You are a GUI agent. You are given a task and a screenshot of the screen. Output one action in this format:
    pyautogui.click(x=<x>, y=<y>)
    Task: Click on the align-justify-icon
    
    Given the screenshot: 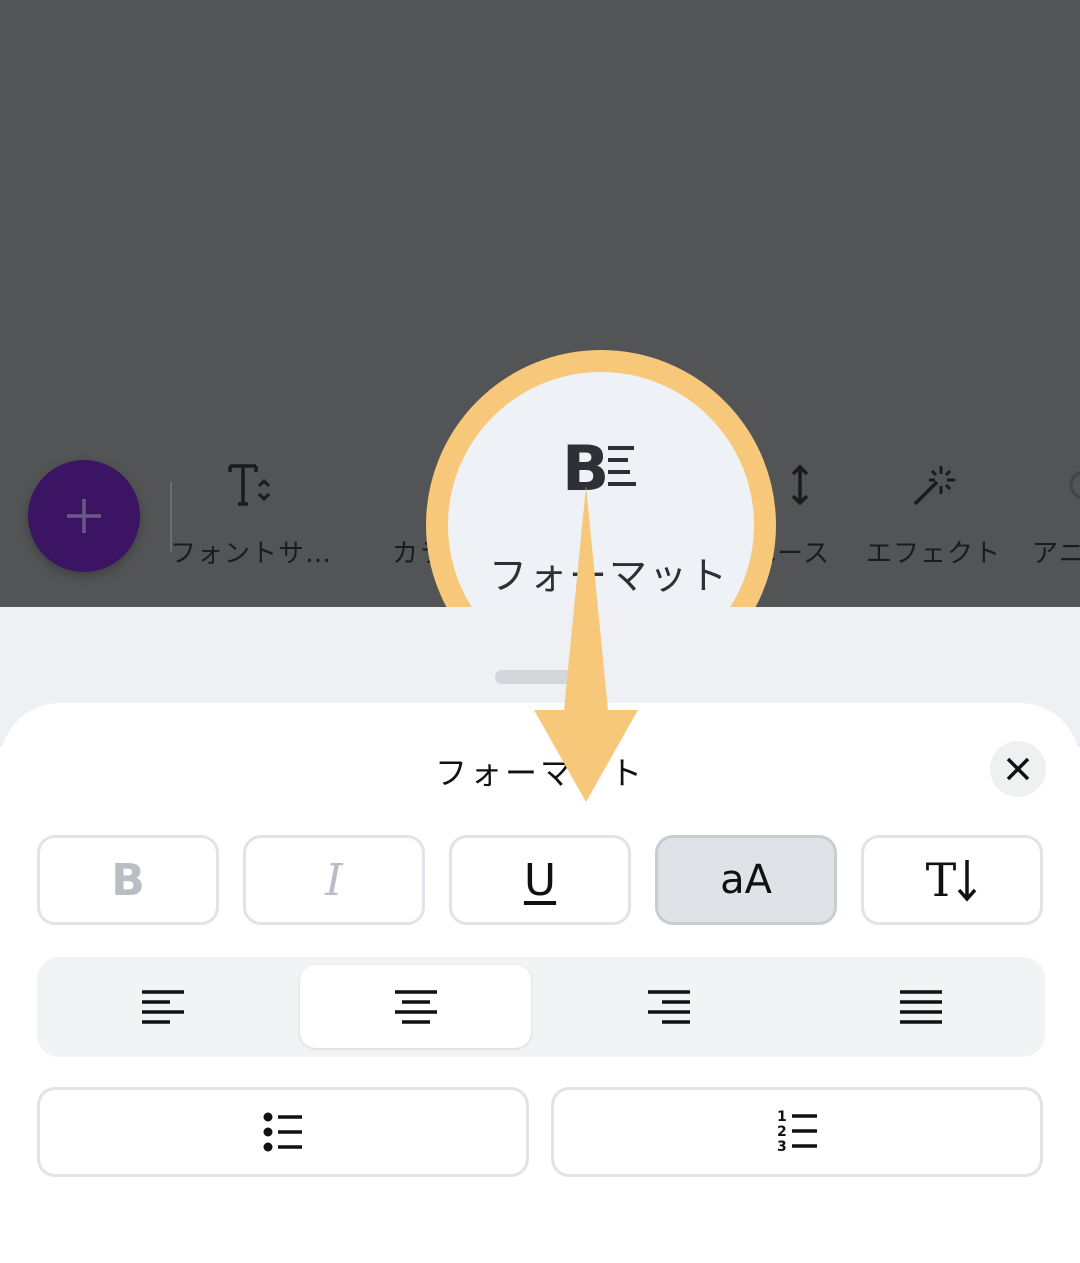 What is the action you would take?
    pyautogui.click(x=920, y=1006)
    